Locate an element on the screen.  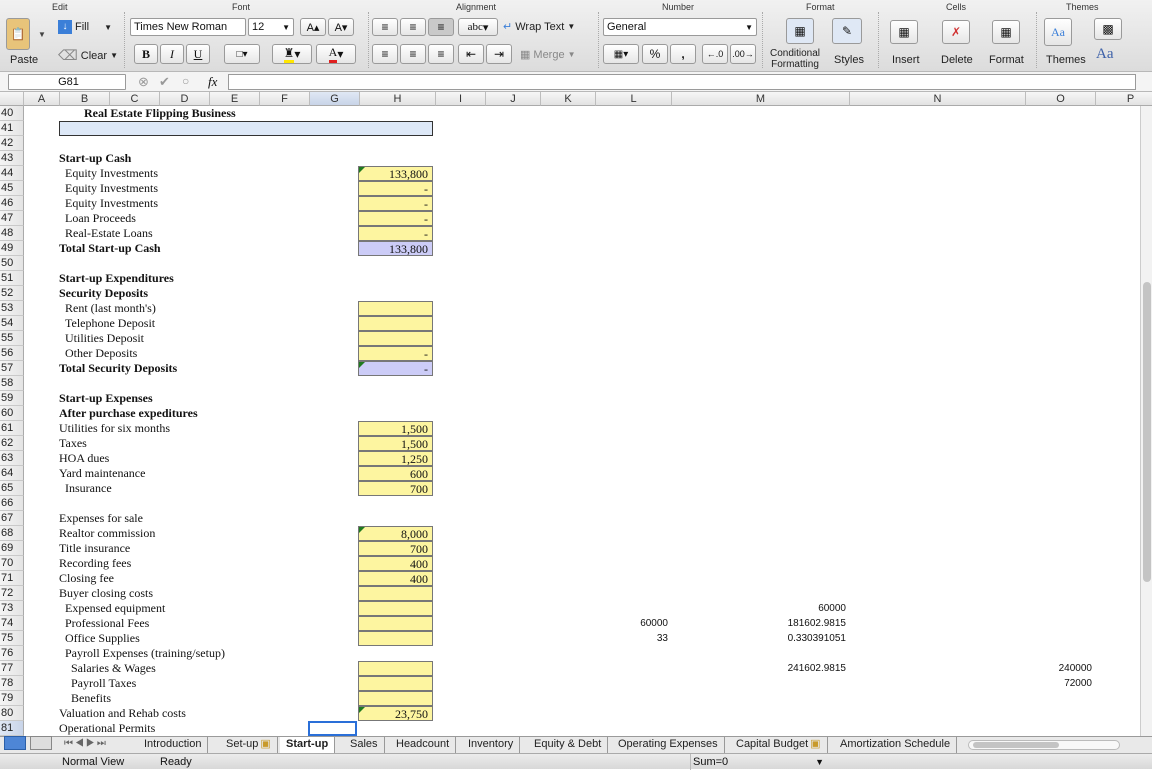
wrap-text-button: ↵ Wrap Text ▼ is located at coordinates (539, 27).